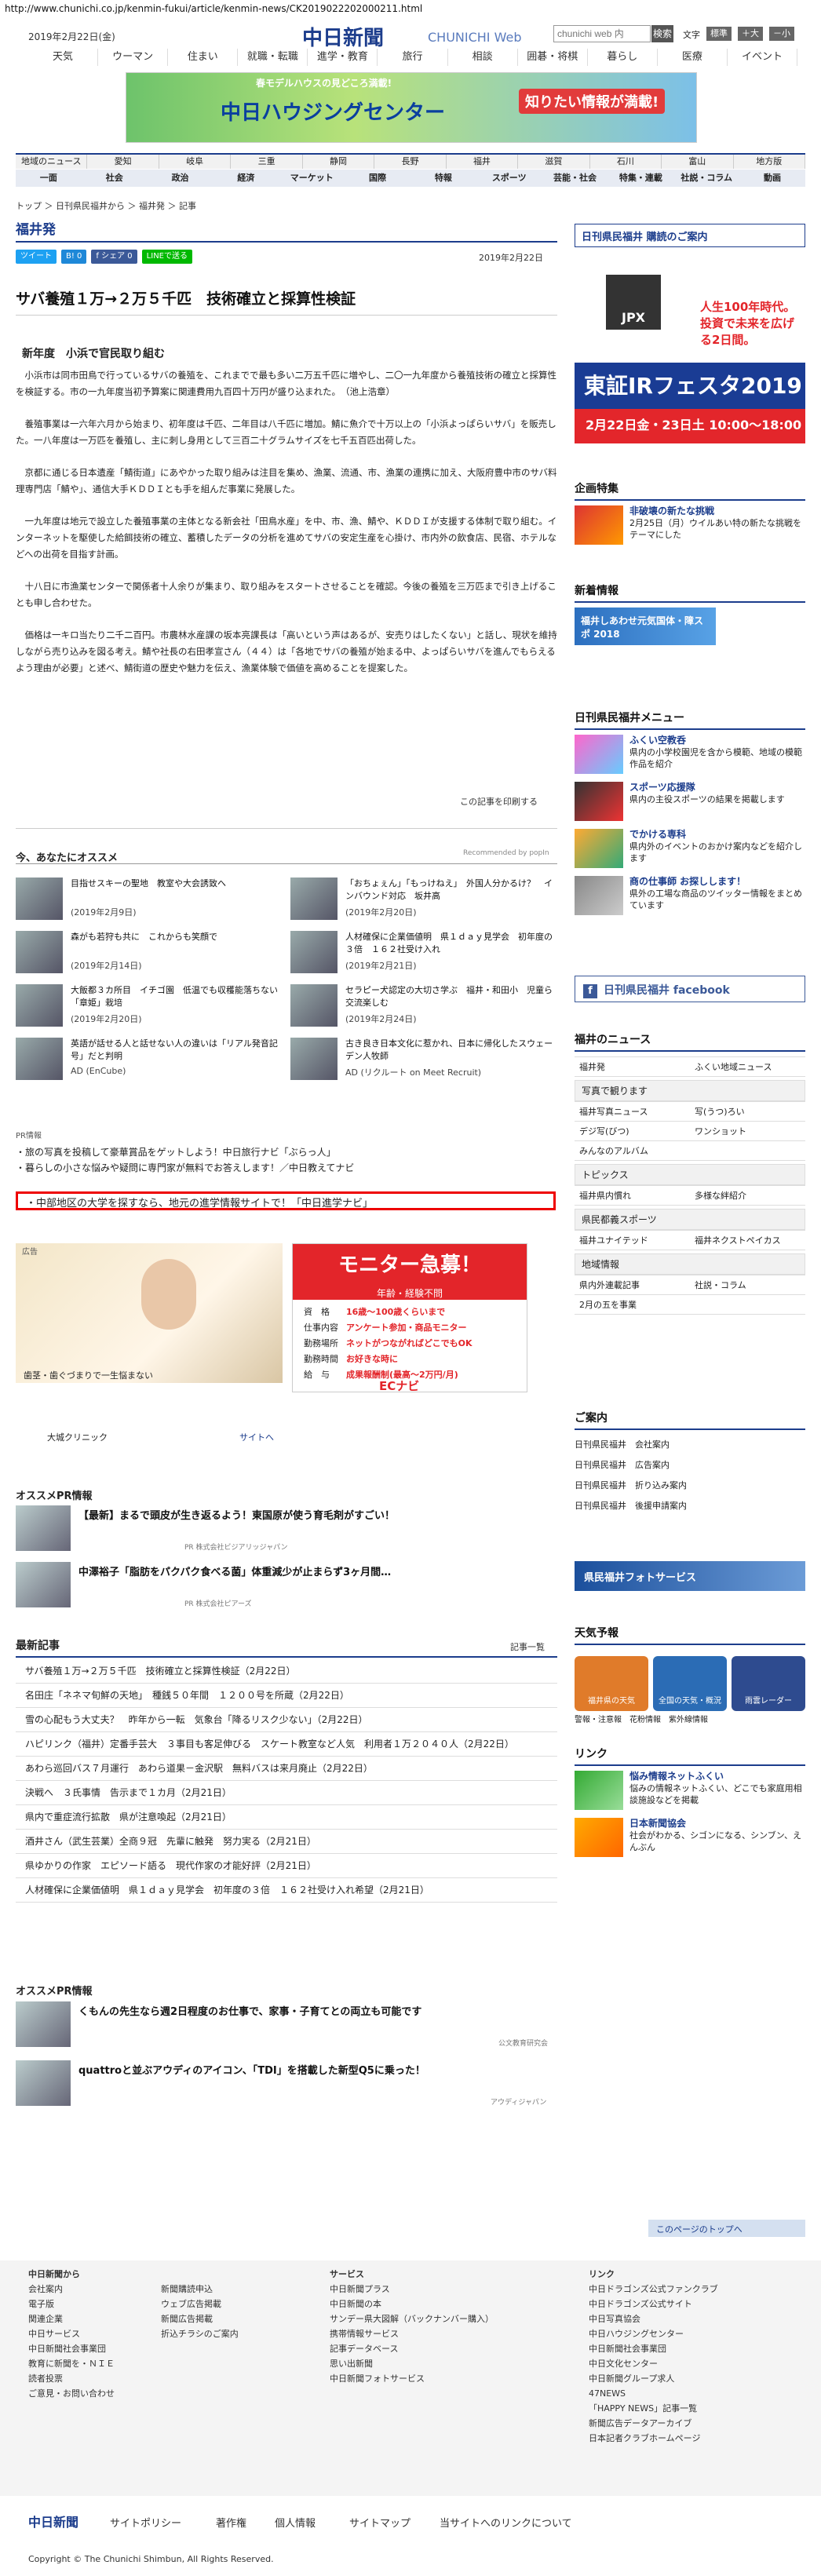 The height and width of the screenshot is (2576, 821). Describe the element at coordinates (149, 953) in the screenshot. I see `recommend-item: 森がも若狩も共に これからも笑顔で (2019年2月14日)` at that location.